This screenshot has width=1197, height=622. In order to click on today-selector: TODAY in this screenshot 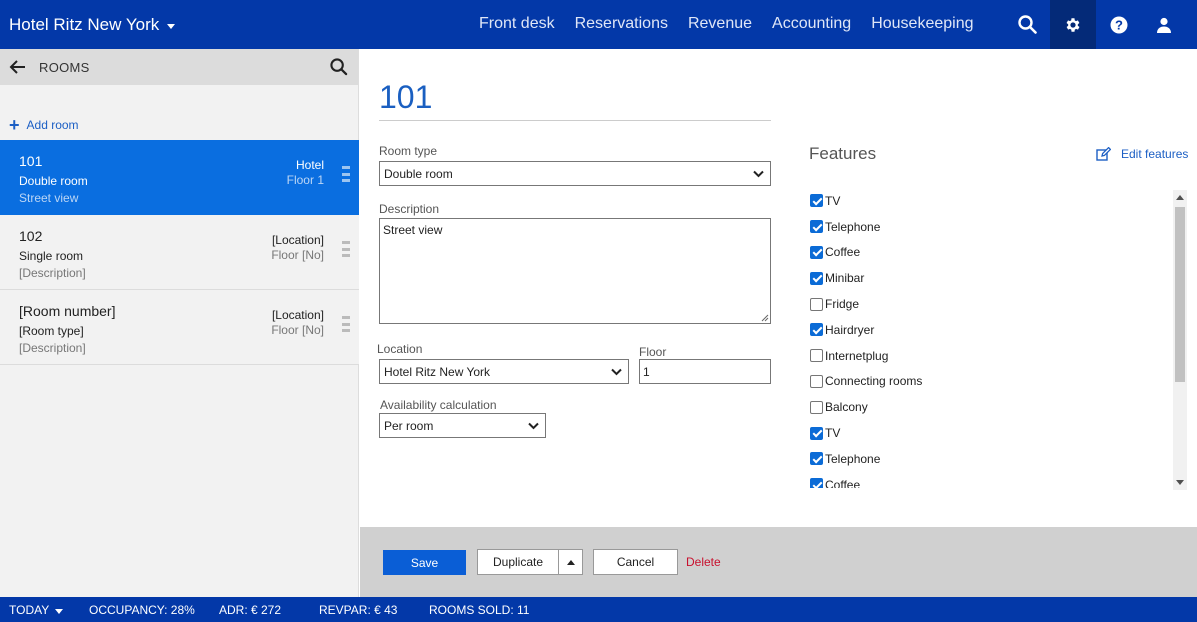, I will do `click(36, 610)`.